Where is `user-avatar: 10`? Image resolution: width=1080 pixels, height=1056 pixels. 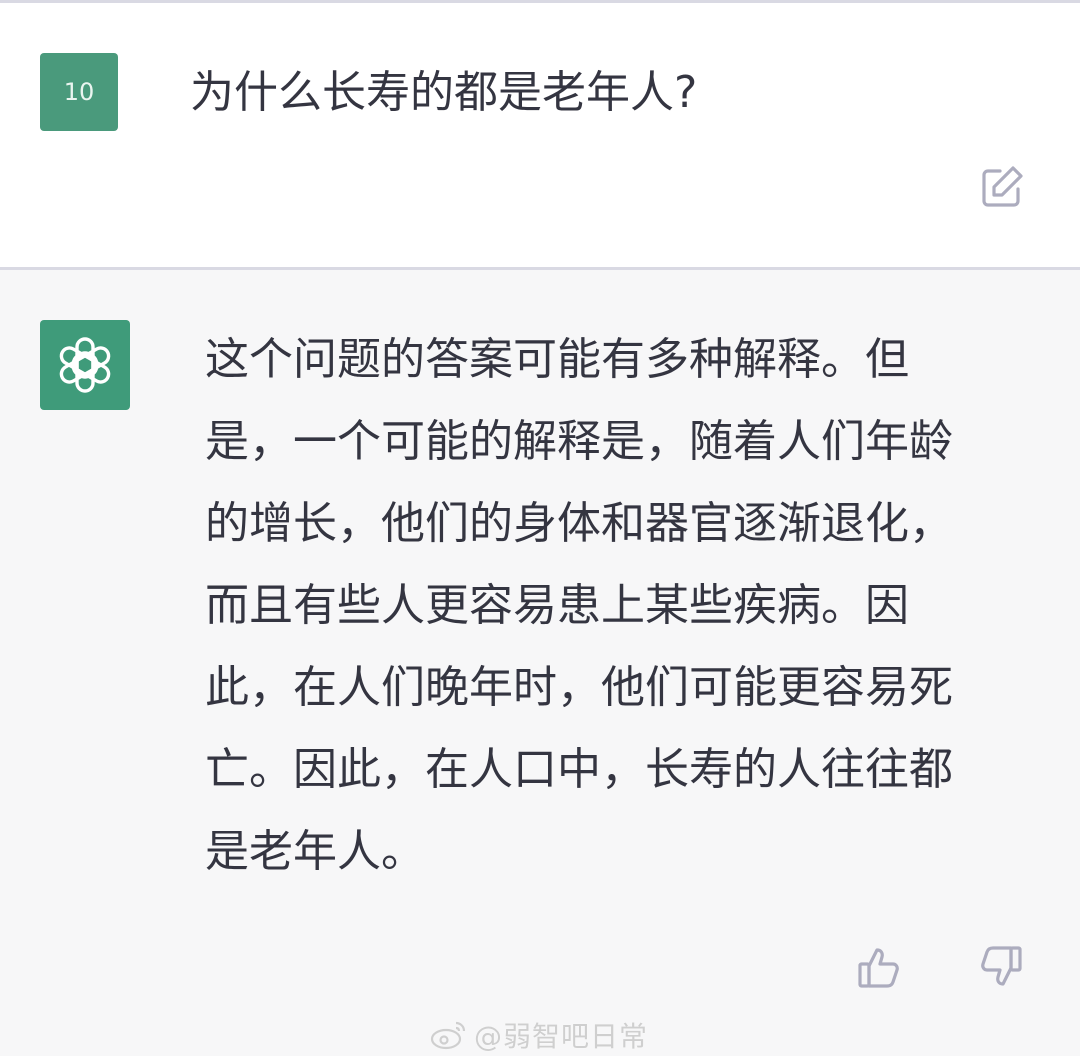
user-avatar: 10 is located at coordinates (79, 92).